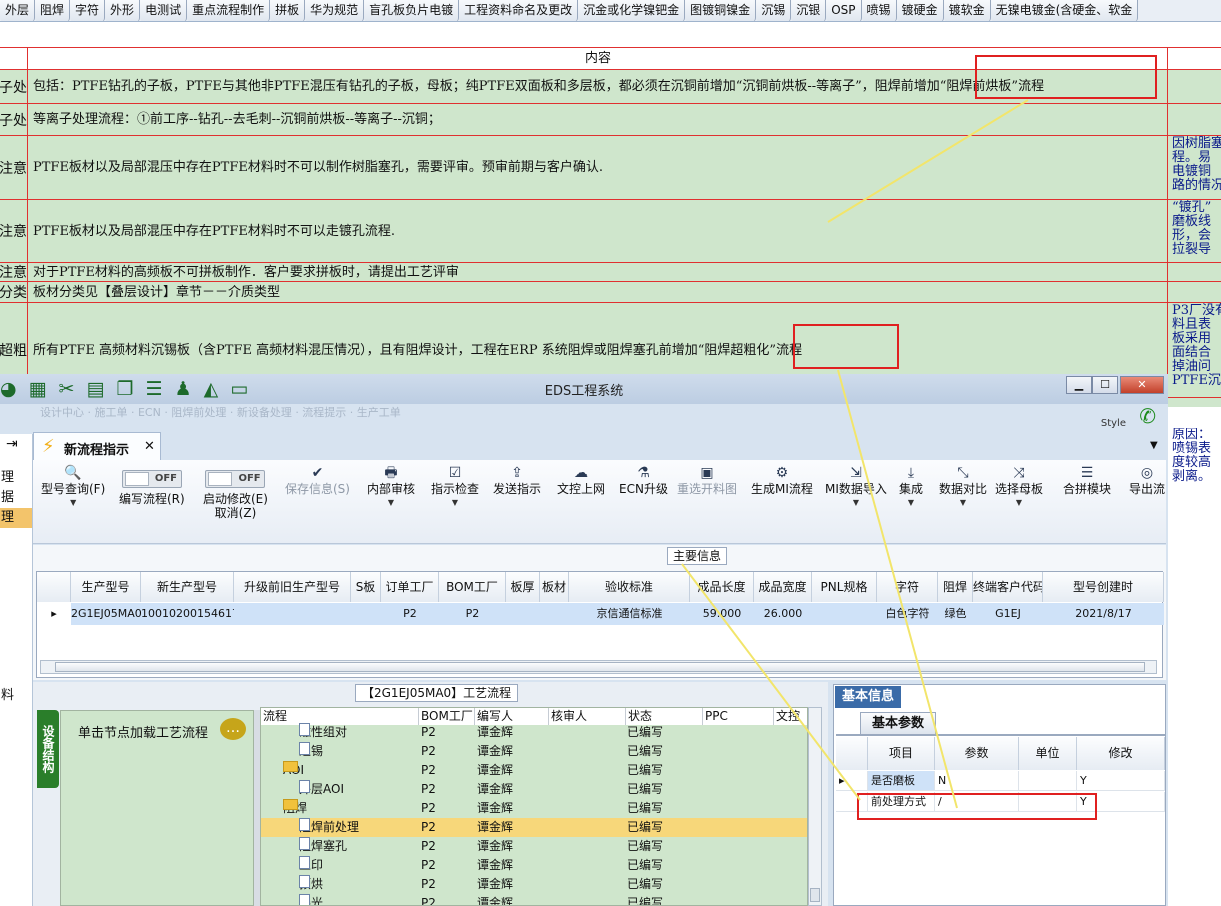  What do you see at coordinates (911, 487) in the screenshot?
I see `ribbon-button: ⤓ 集成 ▼` at bounding box center [911, 487].